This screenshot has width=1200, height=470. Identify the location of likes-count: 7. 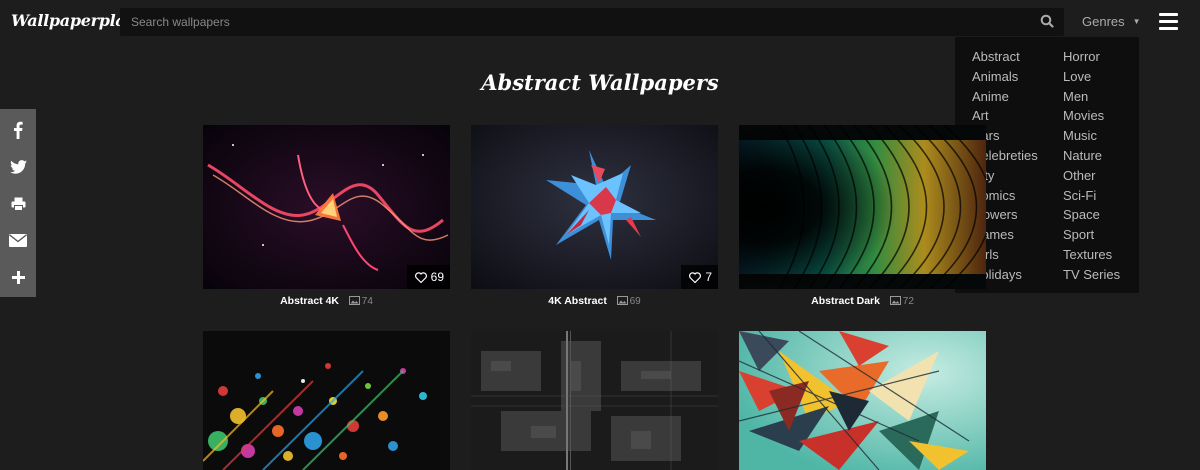
(708, 277).